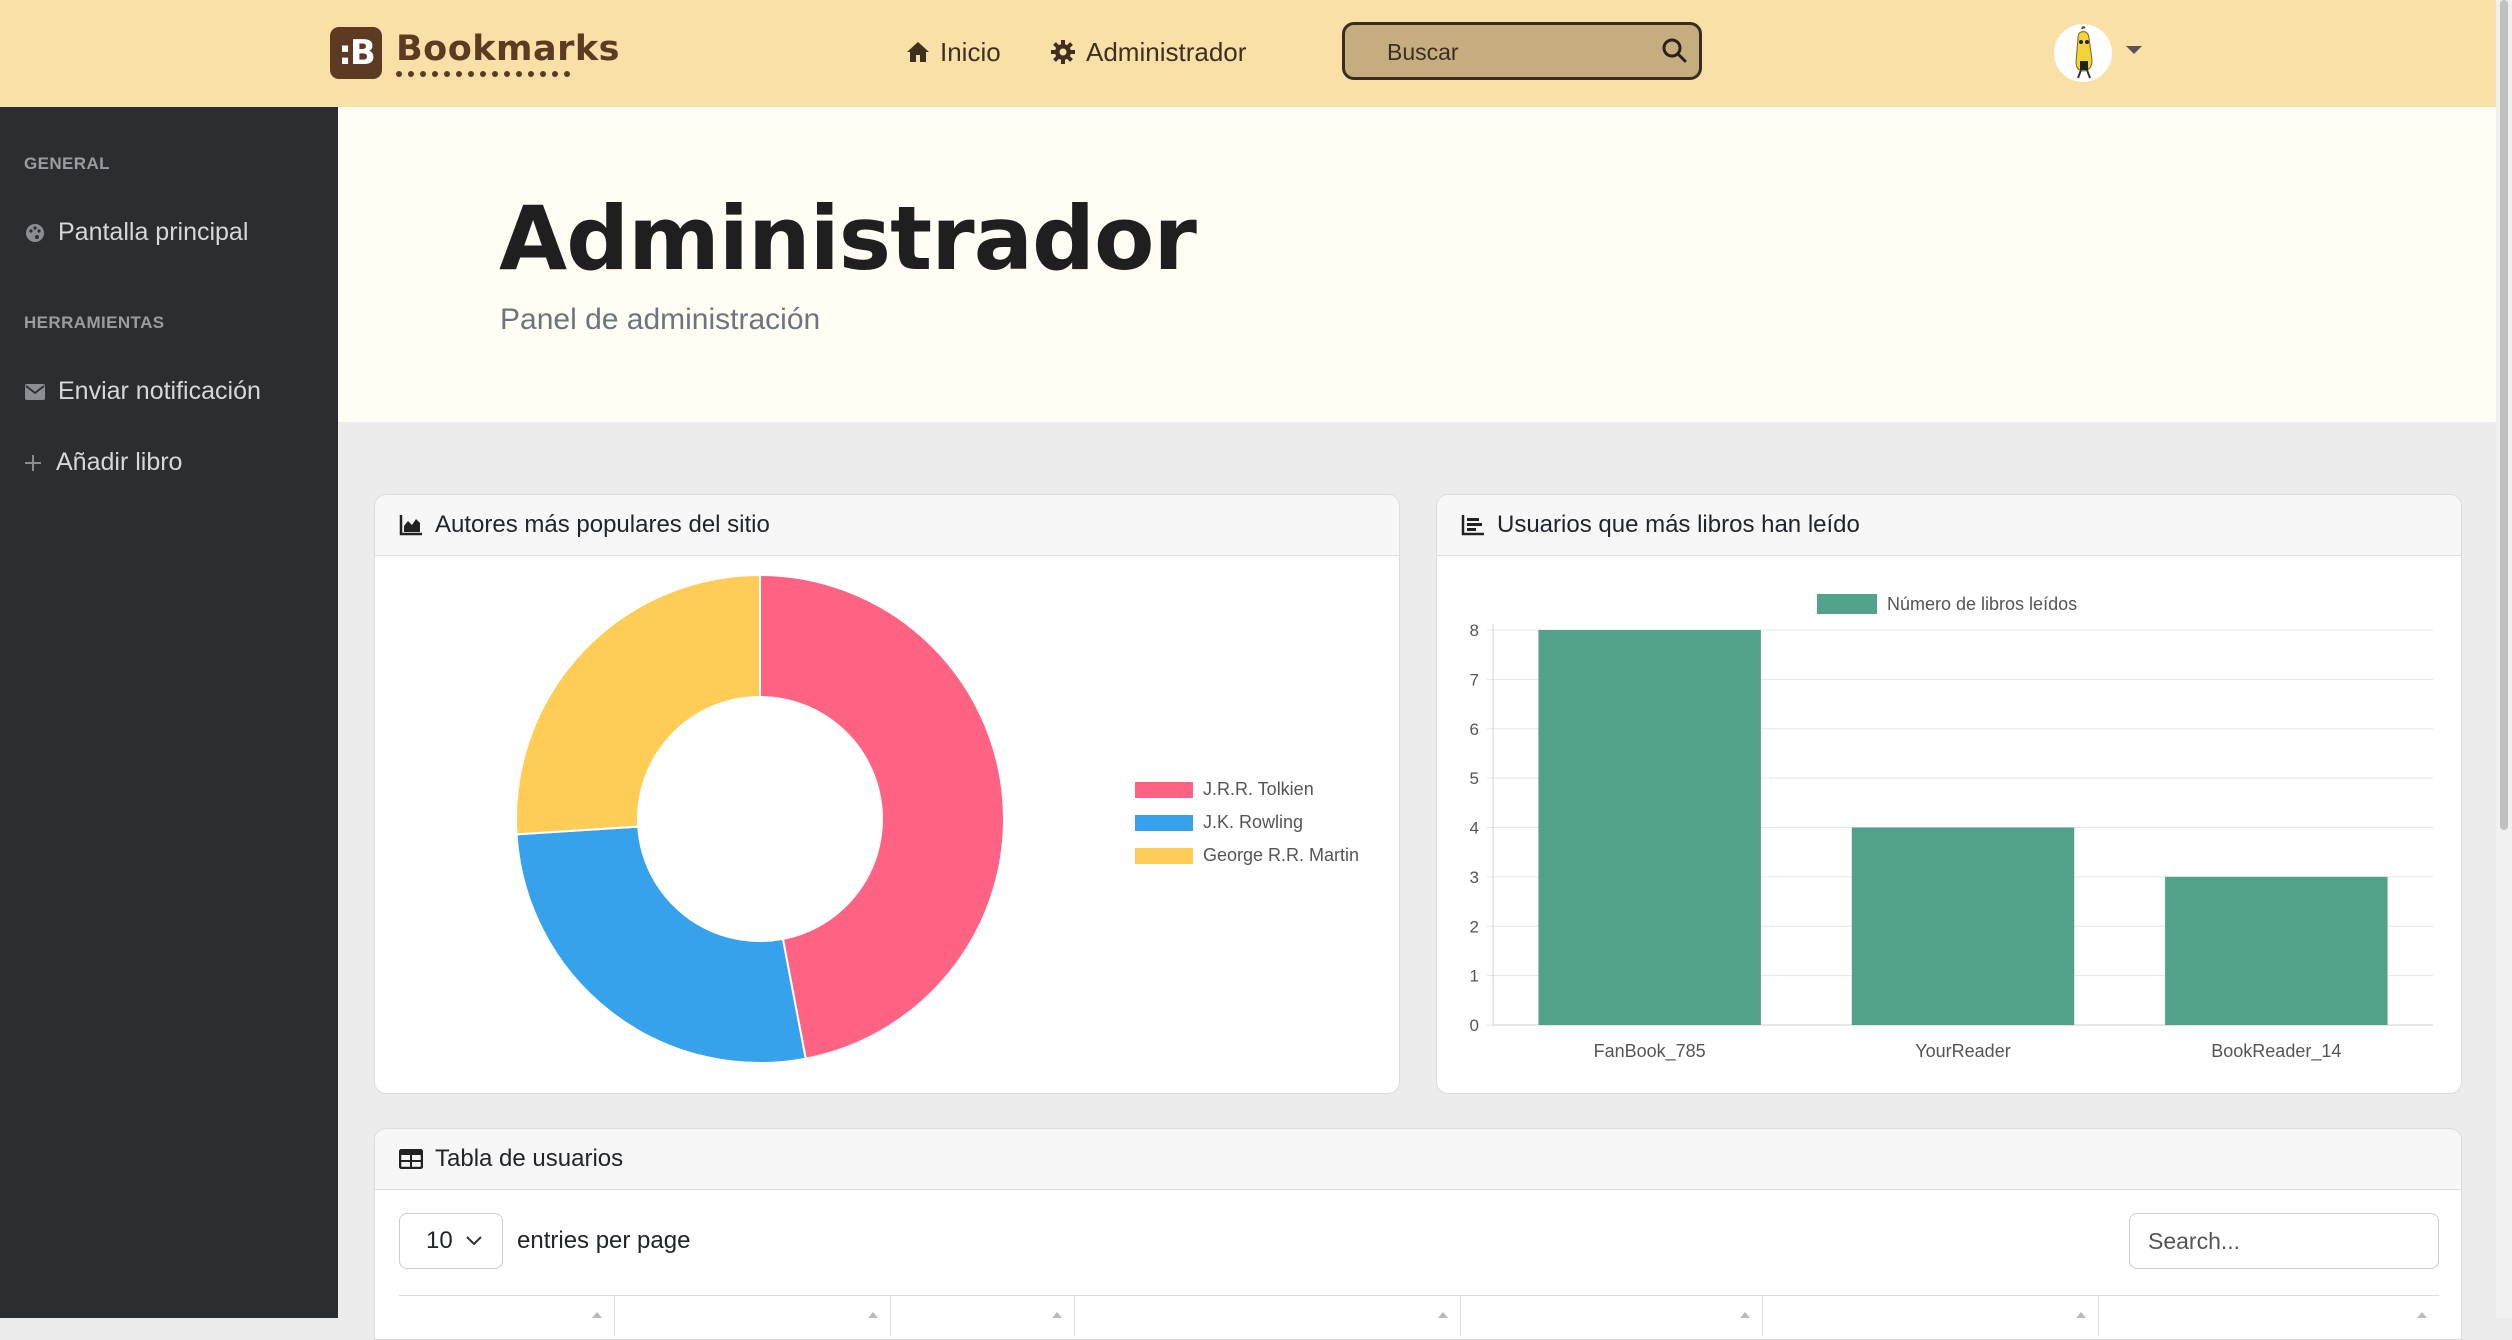  Describe the element at coordinates (1678, 524) in the screenshot. I see `card-title: Usuarios que más libros han leído` at that location.